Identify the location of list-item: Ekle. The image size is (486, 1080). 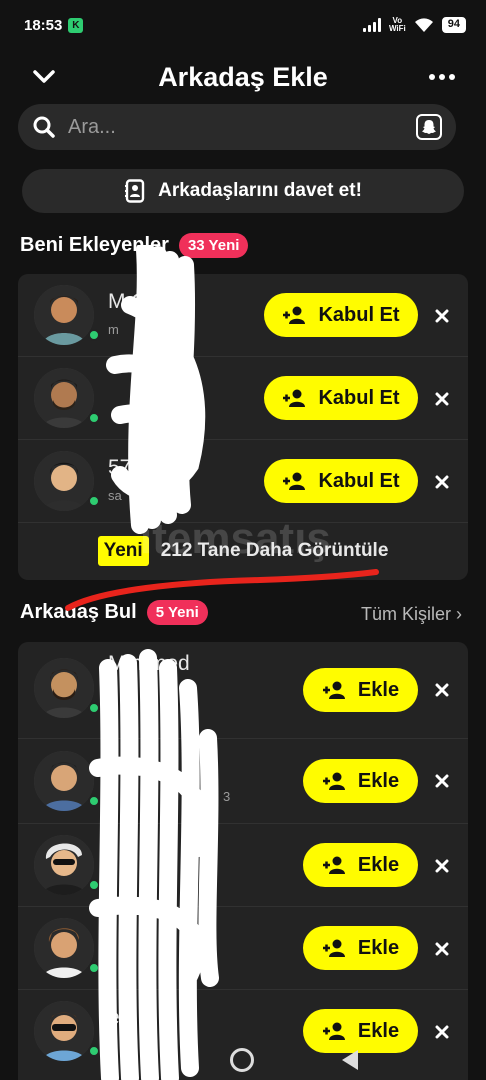
(243, 948).